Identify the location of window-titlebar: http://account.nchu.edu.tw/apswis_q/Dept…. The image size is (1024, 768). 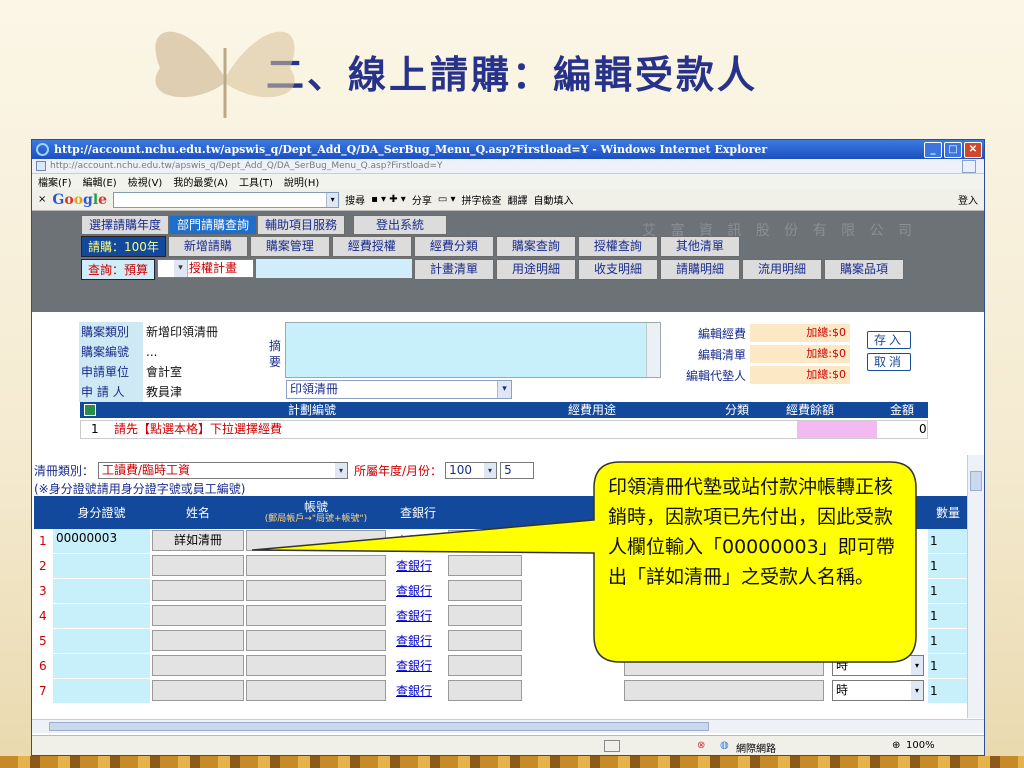
(508, 149).